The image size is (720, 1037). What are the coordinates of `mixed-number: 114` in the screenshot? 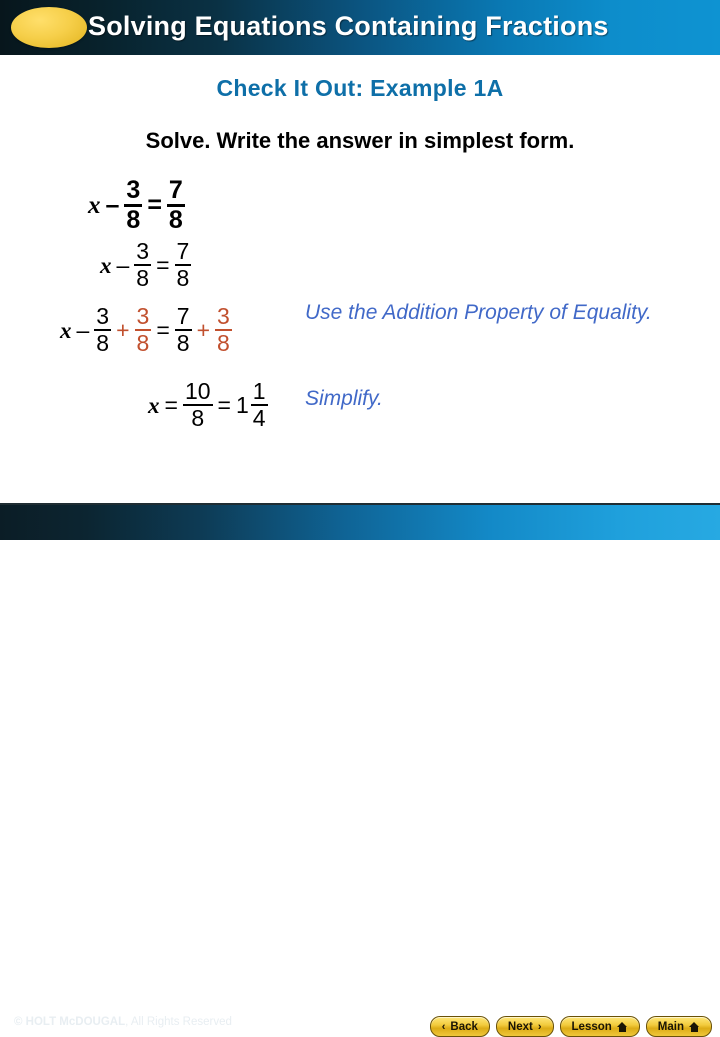 It's located at (252, 405).